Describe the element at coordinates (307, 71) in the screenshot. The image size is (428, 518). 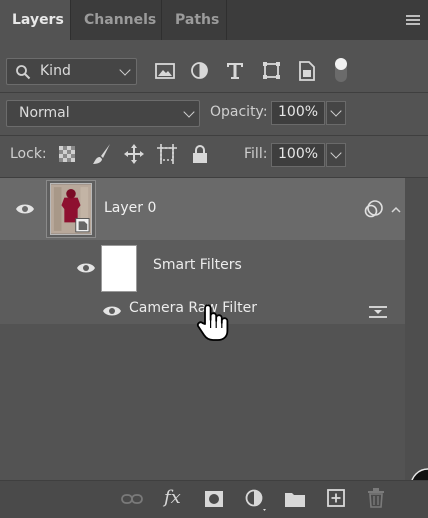
I see `smart-object-filter-icon` at that location.